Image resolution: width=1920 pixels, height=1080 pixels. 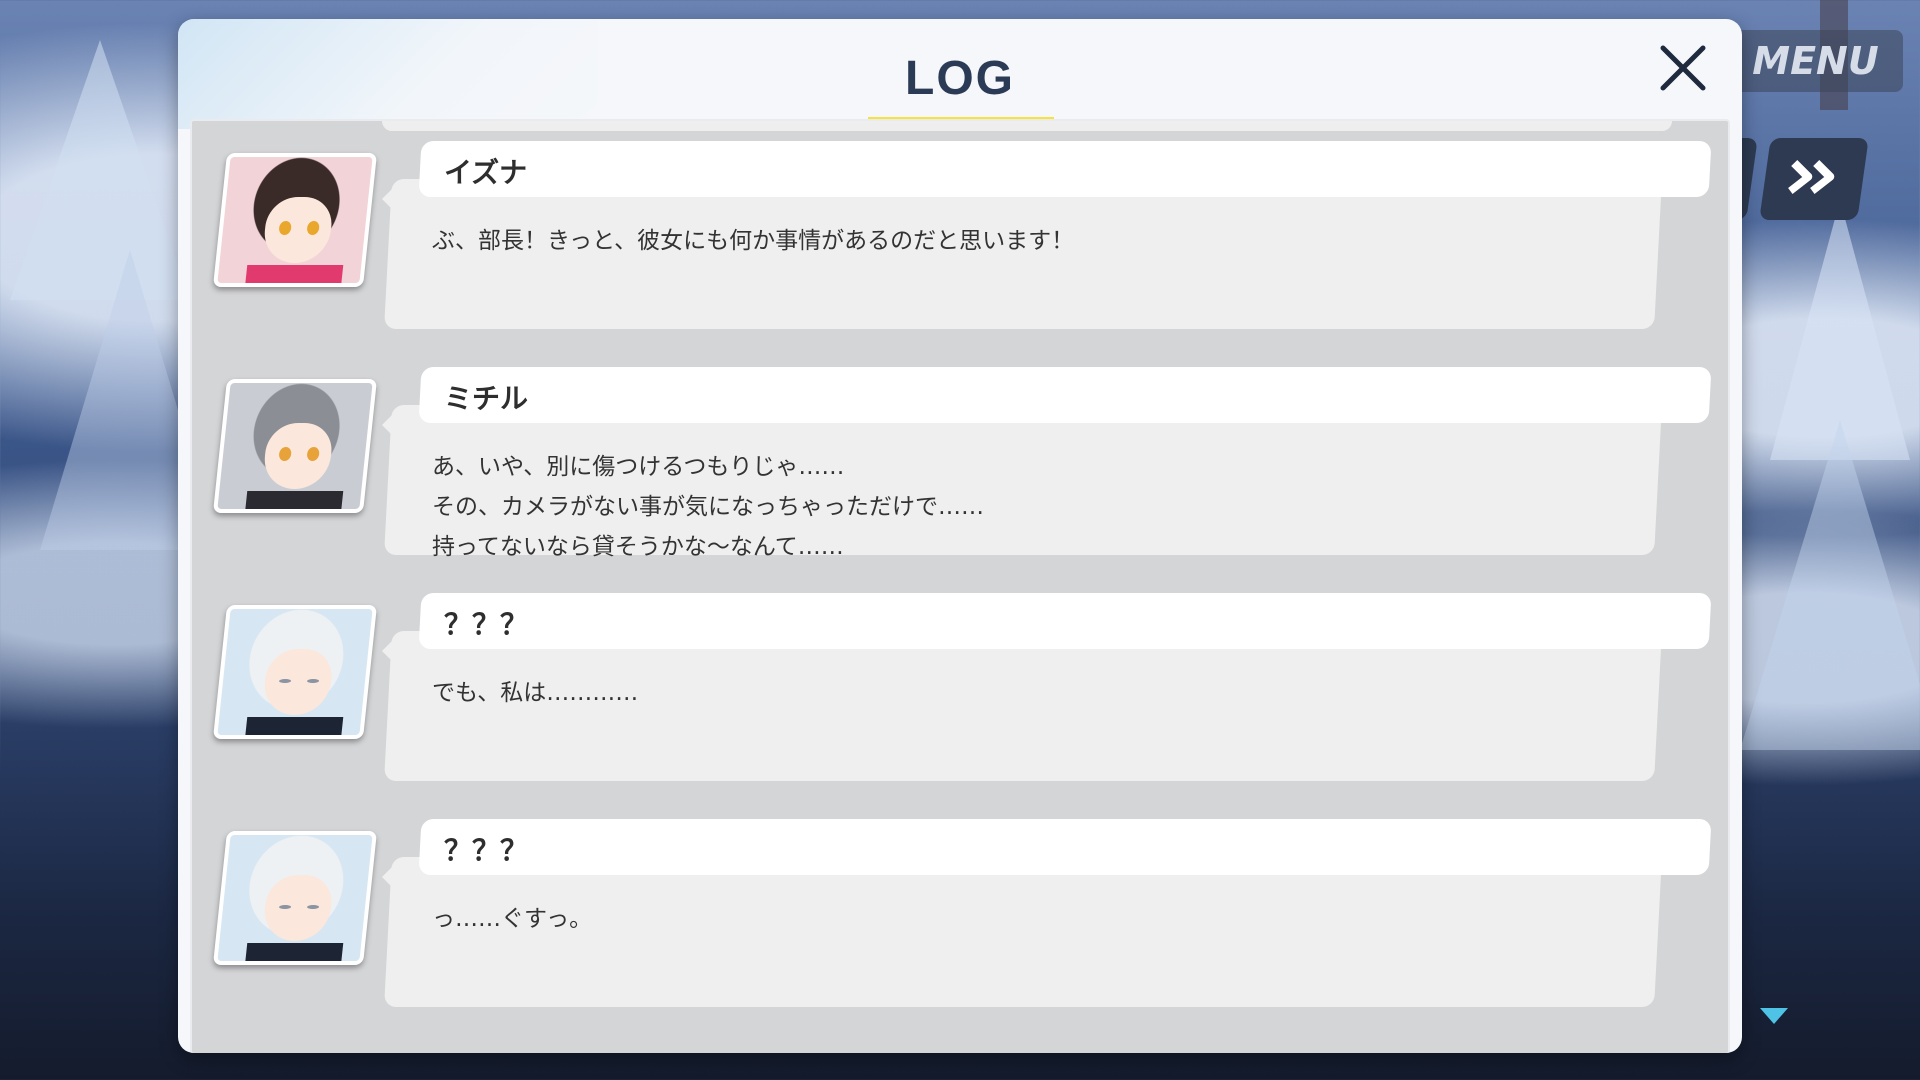 I want to click on fast-forward-button, so click(x=1814, y=179).